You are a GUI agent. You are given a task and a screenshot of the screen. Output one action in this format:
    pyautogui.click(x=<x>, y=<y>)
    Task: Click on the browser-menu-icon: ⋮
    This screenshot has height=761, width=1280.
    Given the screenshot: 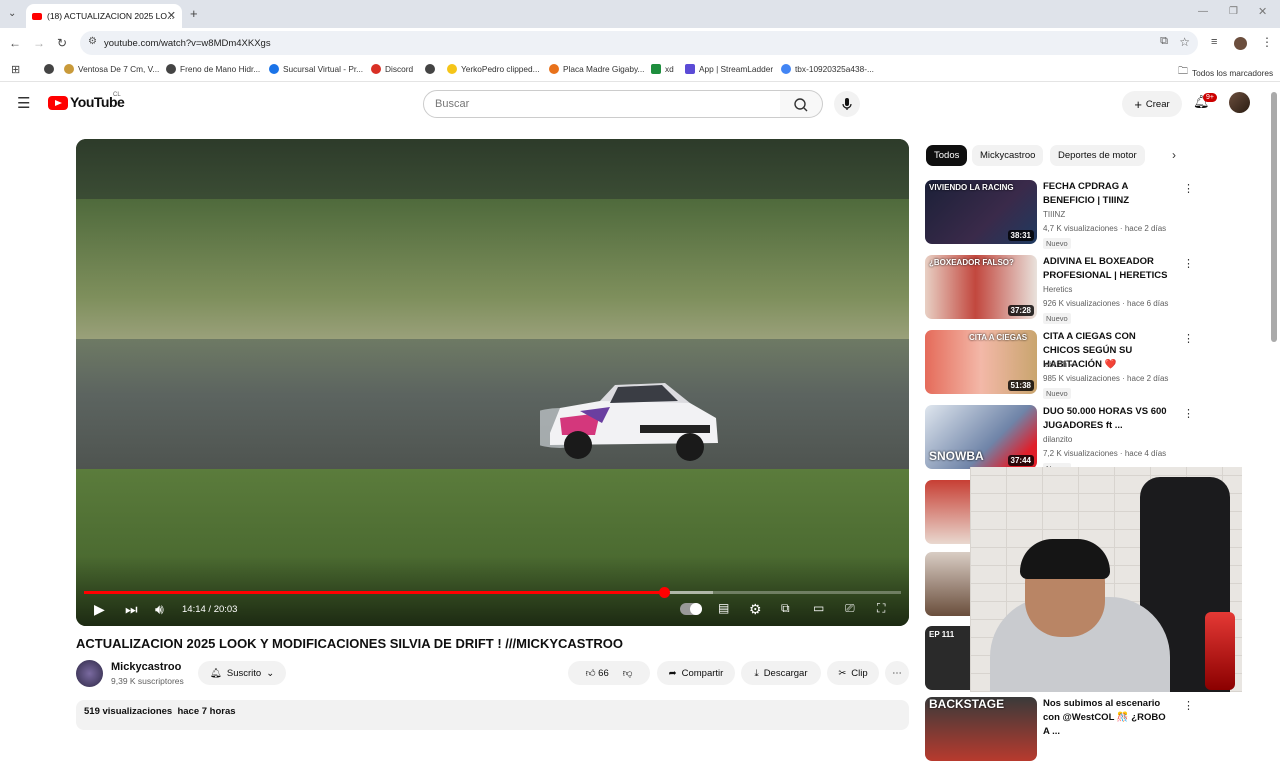 What is the action you would take?
    pyautogui.click(x=1267, y=42)
    